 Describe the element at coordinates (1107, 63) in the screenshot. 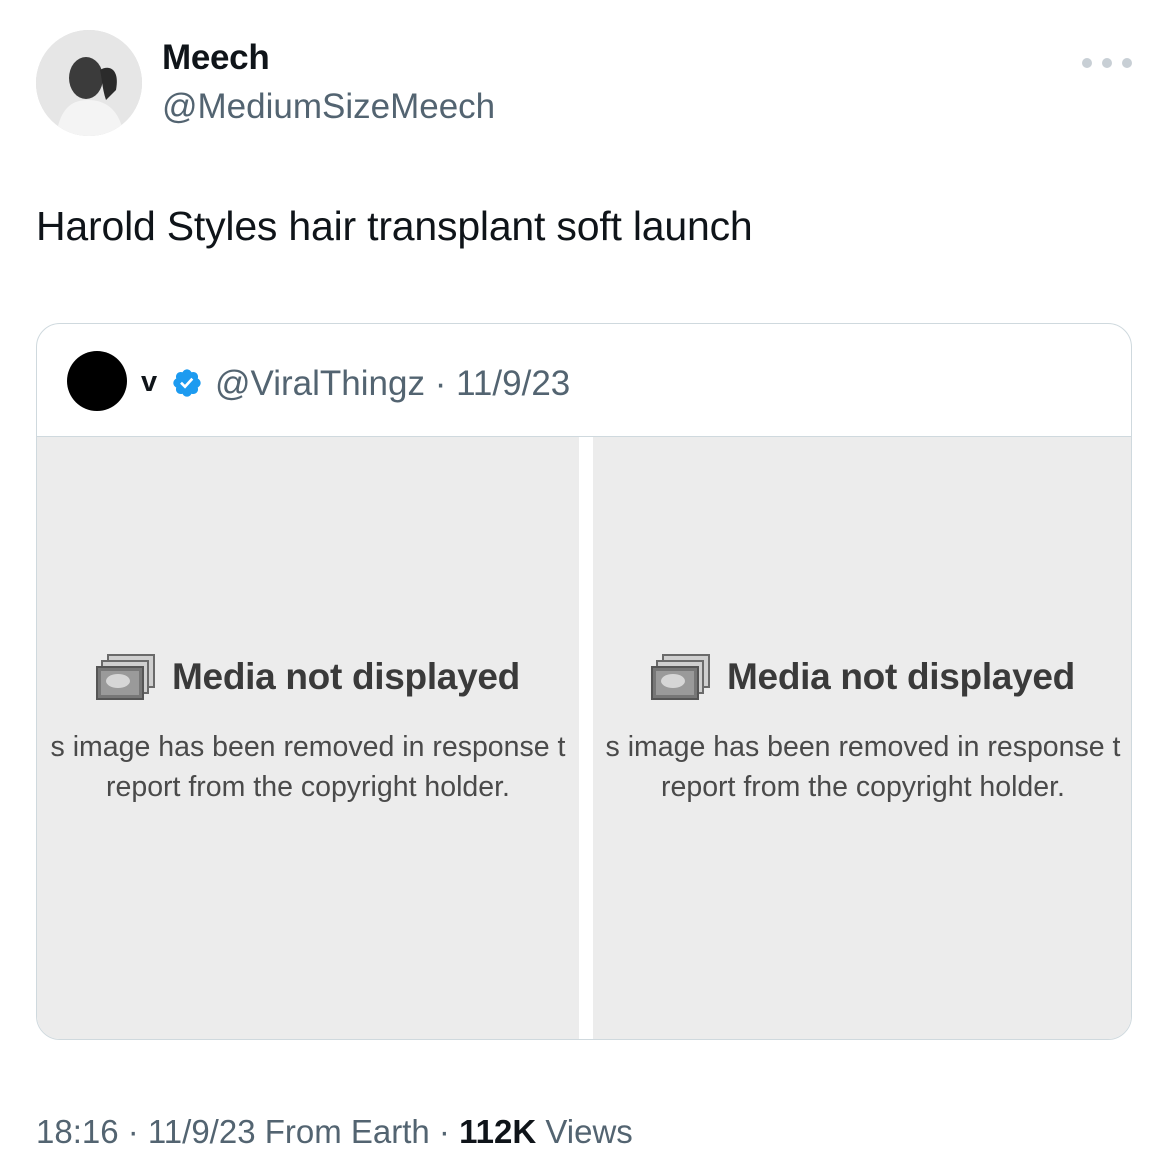

I see `more-icon` at that location.